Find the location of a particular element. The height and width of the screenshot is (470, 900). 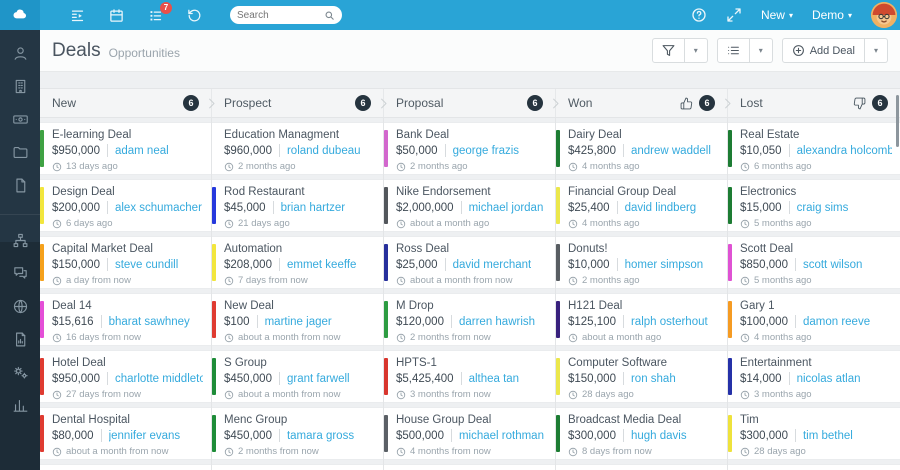

tasks-icon: 7 is located at coordinates (160, 12).